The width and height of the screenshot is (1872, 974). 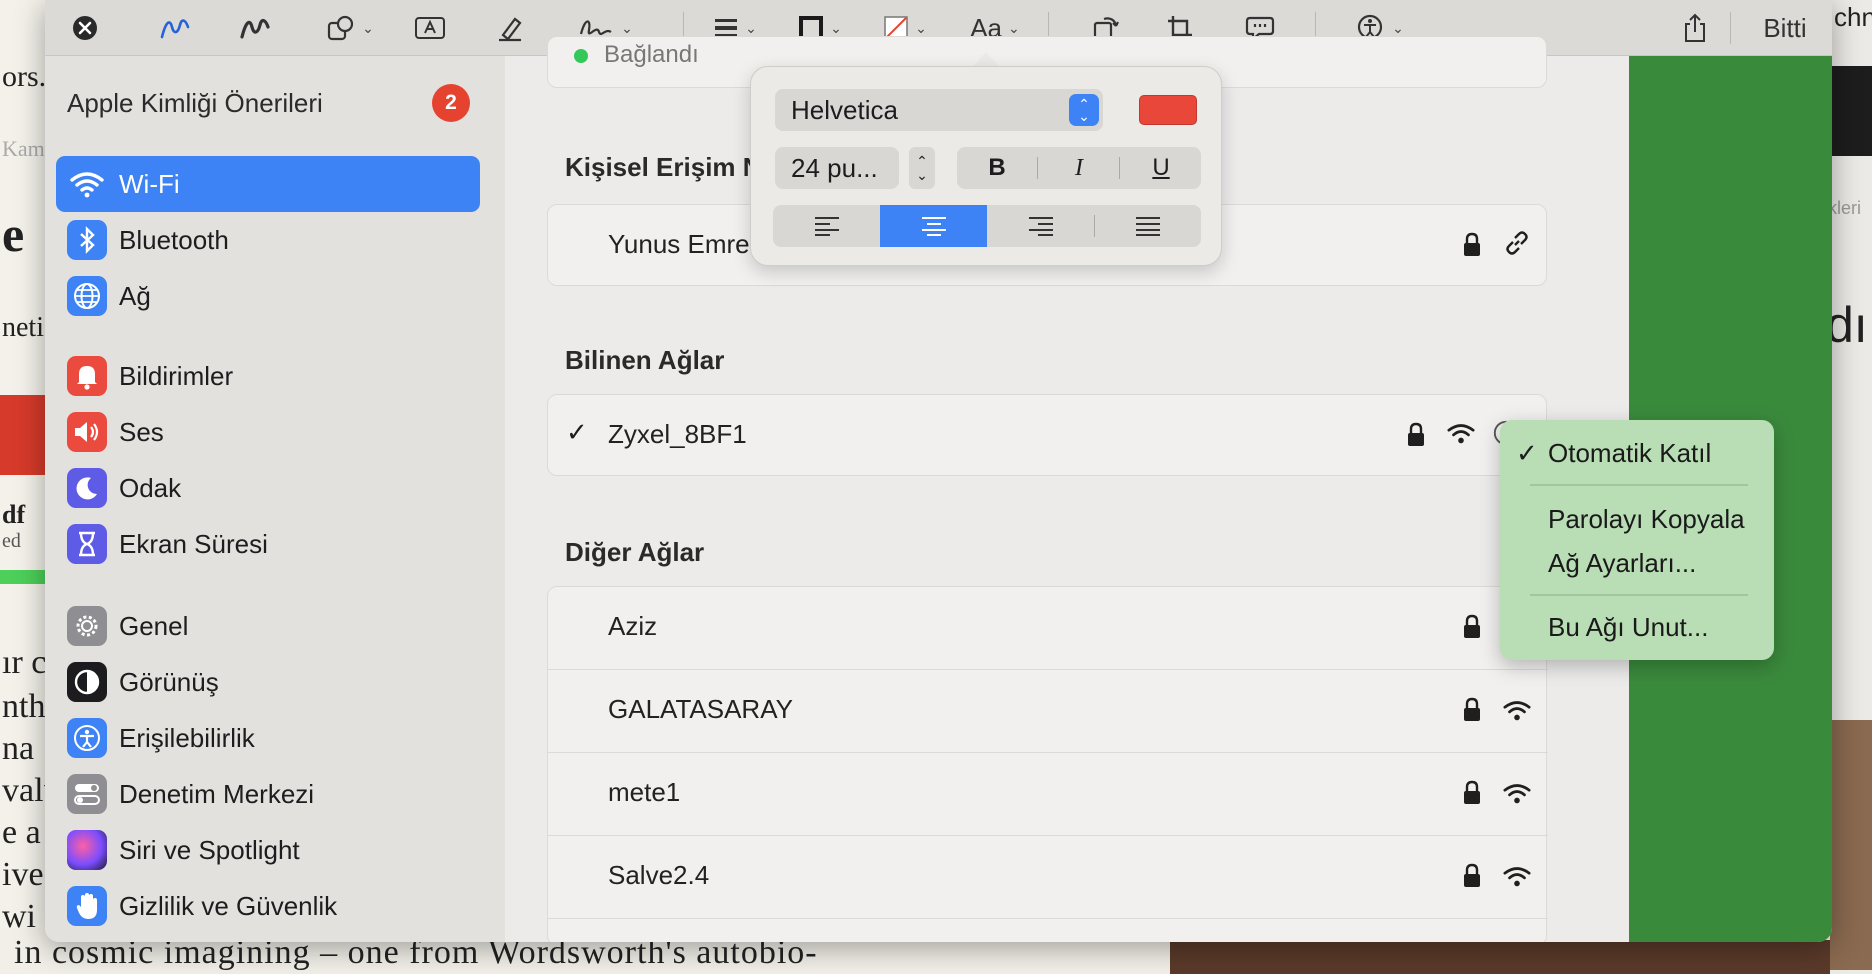 I want to click on bell-icon, so click(x=87, y=376).